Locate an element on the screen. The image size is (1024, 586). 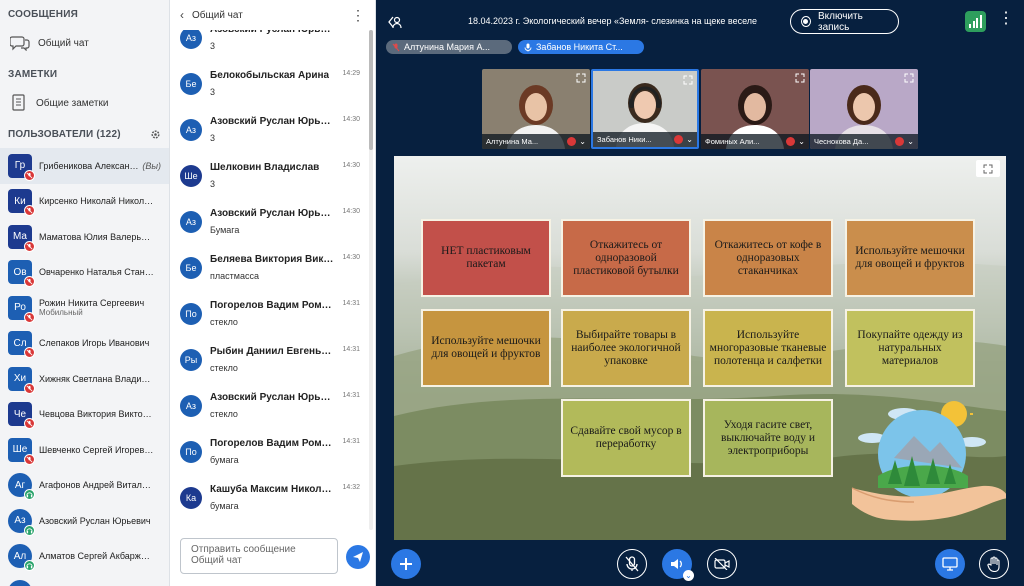
user-info: Алматов Сергей Акбаржонович is located at coordinates (96, 556).